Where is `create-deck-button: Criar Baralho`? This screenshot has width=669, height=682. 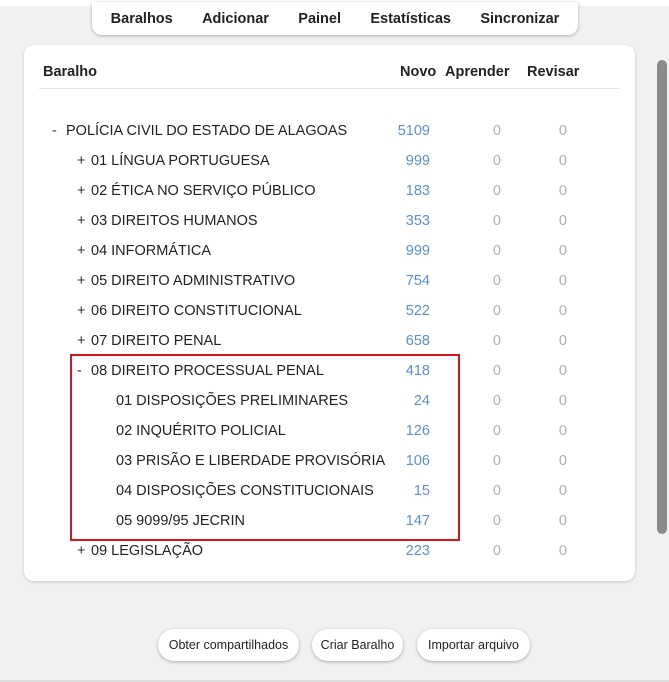
create-deck-button: Criar Baralho is located at coordinates (357, 645).